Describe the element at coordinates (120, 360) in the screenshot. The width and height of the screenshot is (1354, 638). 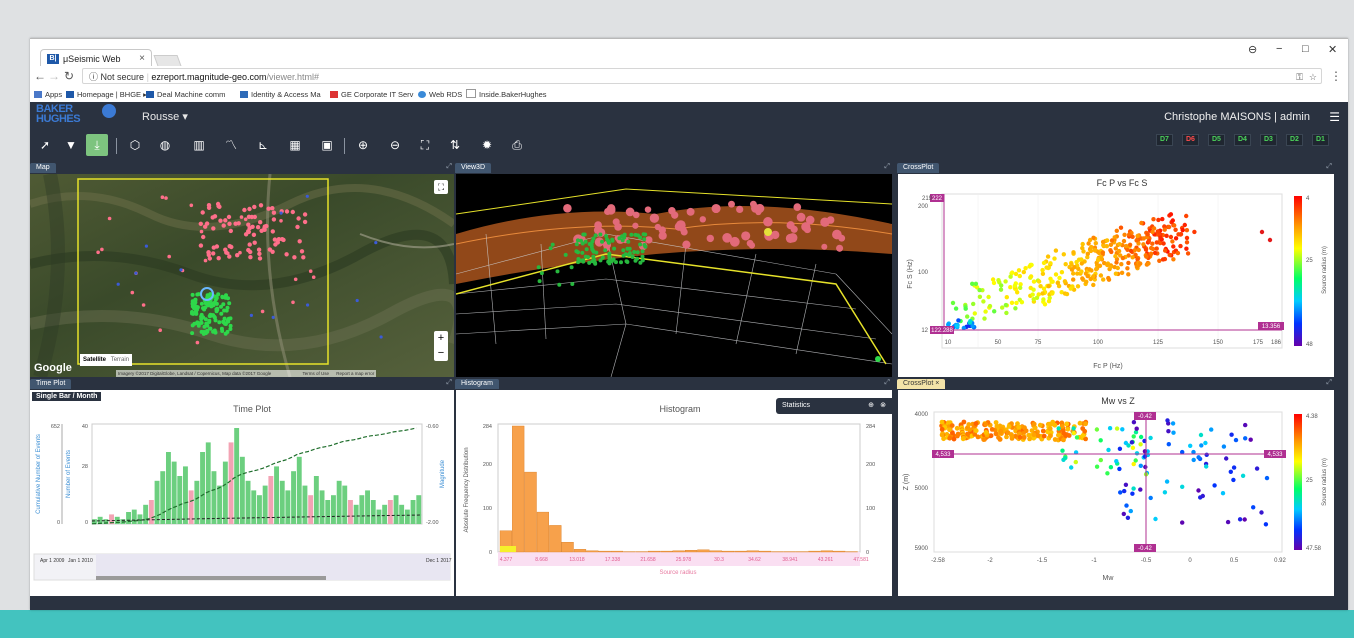
I see `terrain-button: Terrain` at that location.